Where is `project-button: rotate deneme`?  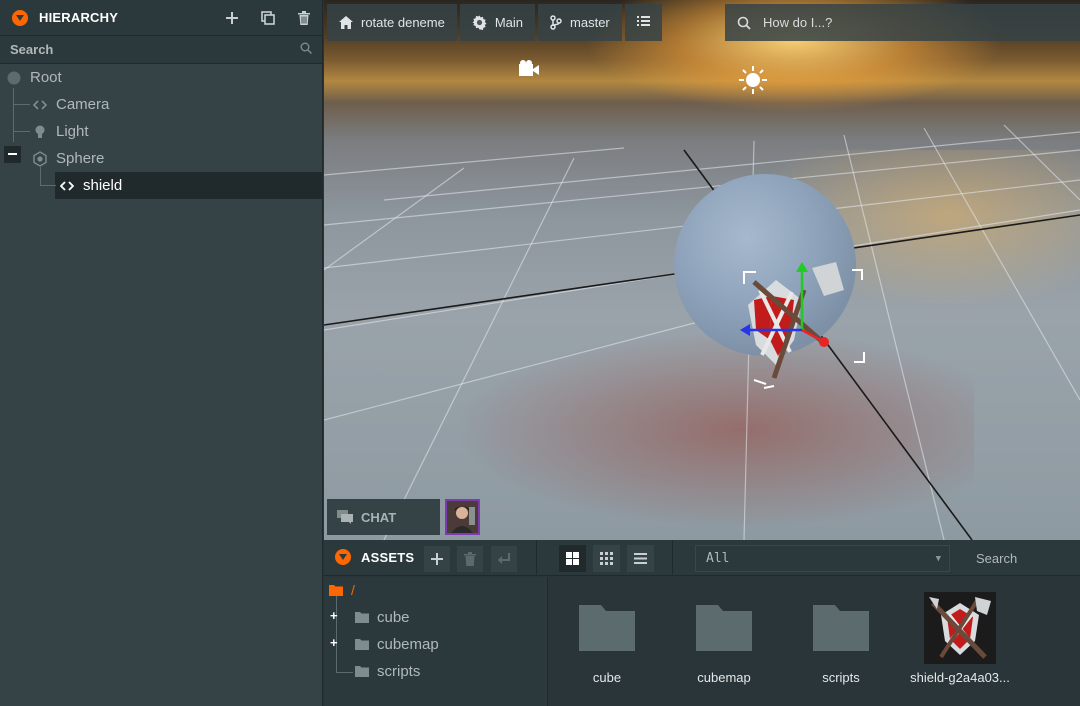 project-button: rotate deneme is located at coordinates (392, 22).